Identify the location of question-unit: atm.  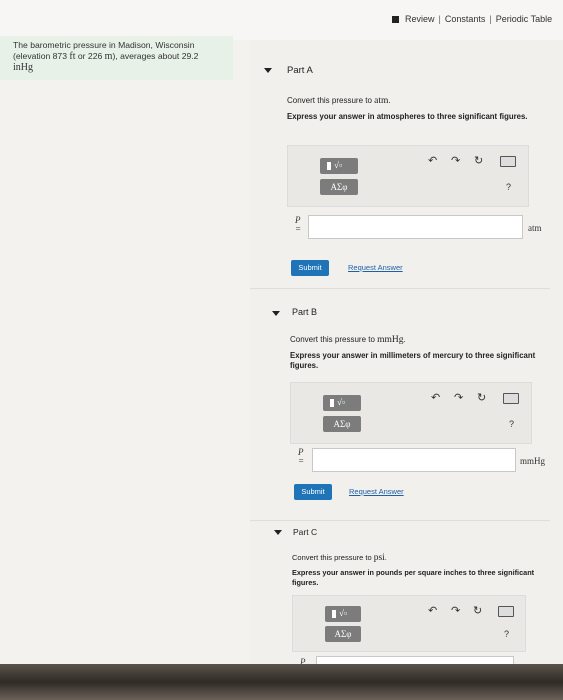
(381, 101).